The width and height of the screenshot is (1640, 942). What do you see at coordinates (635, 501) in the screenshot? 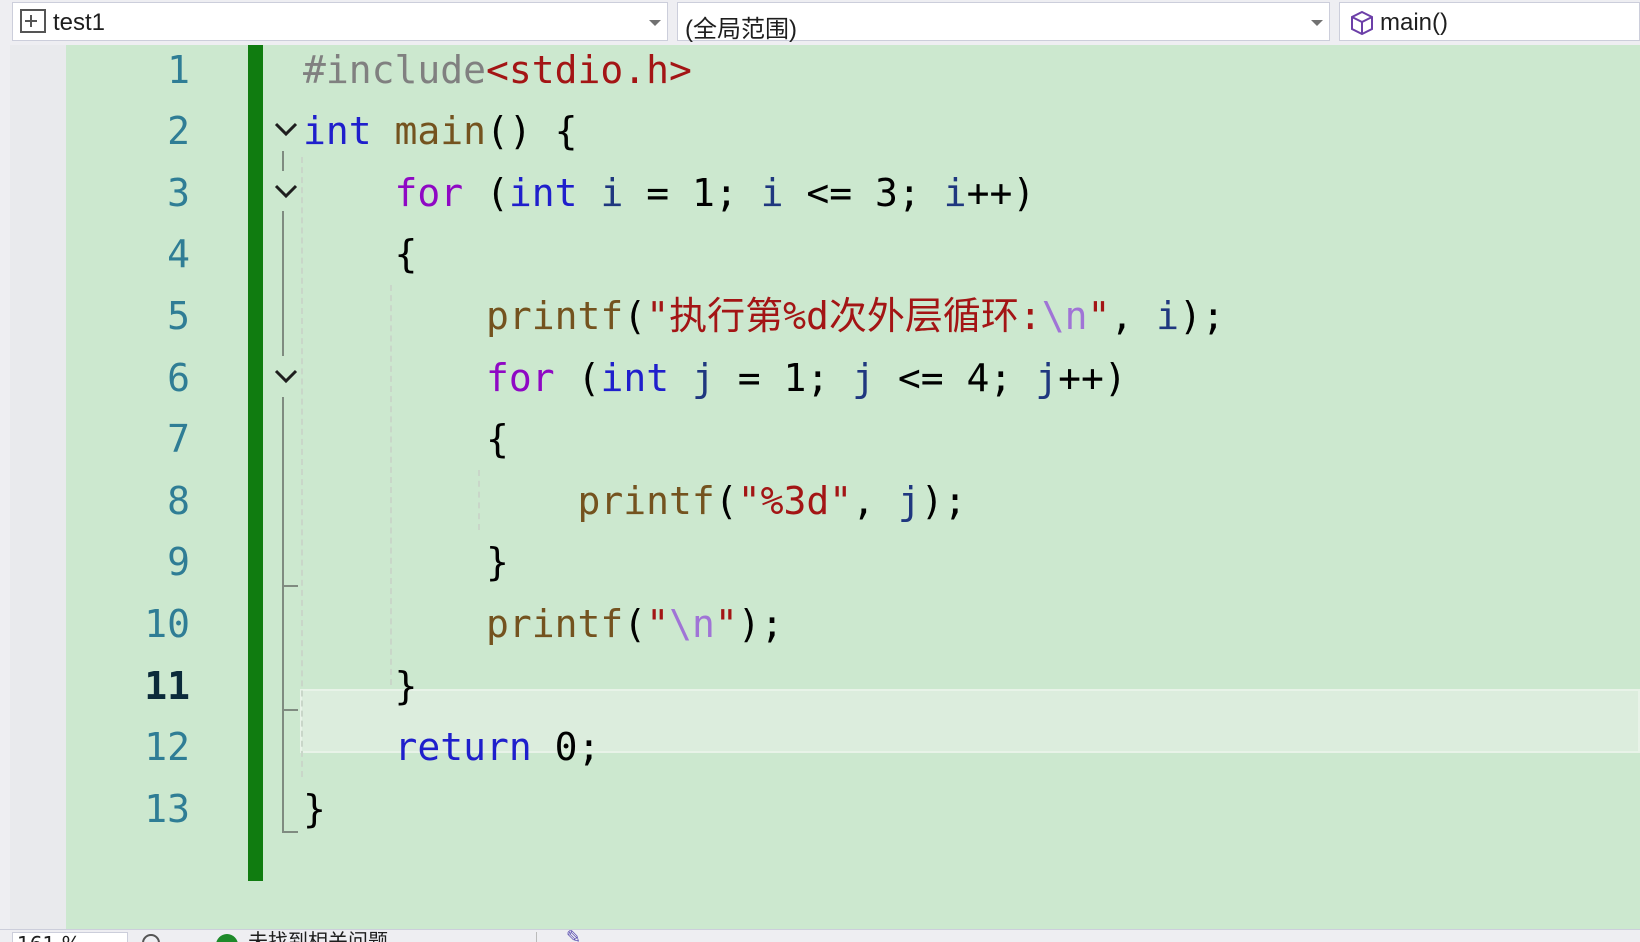
I see `code-line: printf("%3d", j);` at bounding box center [635, 501].